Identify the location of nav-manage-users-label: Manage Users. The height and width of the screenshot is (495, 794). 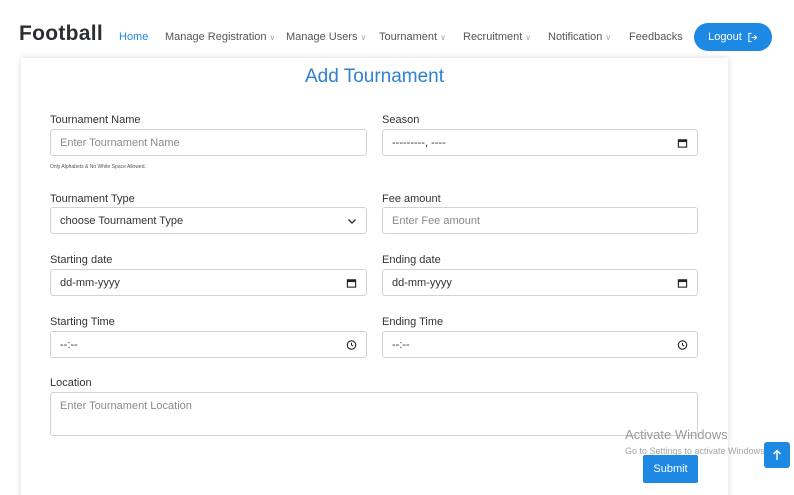
(322, 37).